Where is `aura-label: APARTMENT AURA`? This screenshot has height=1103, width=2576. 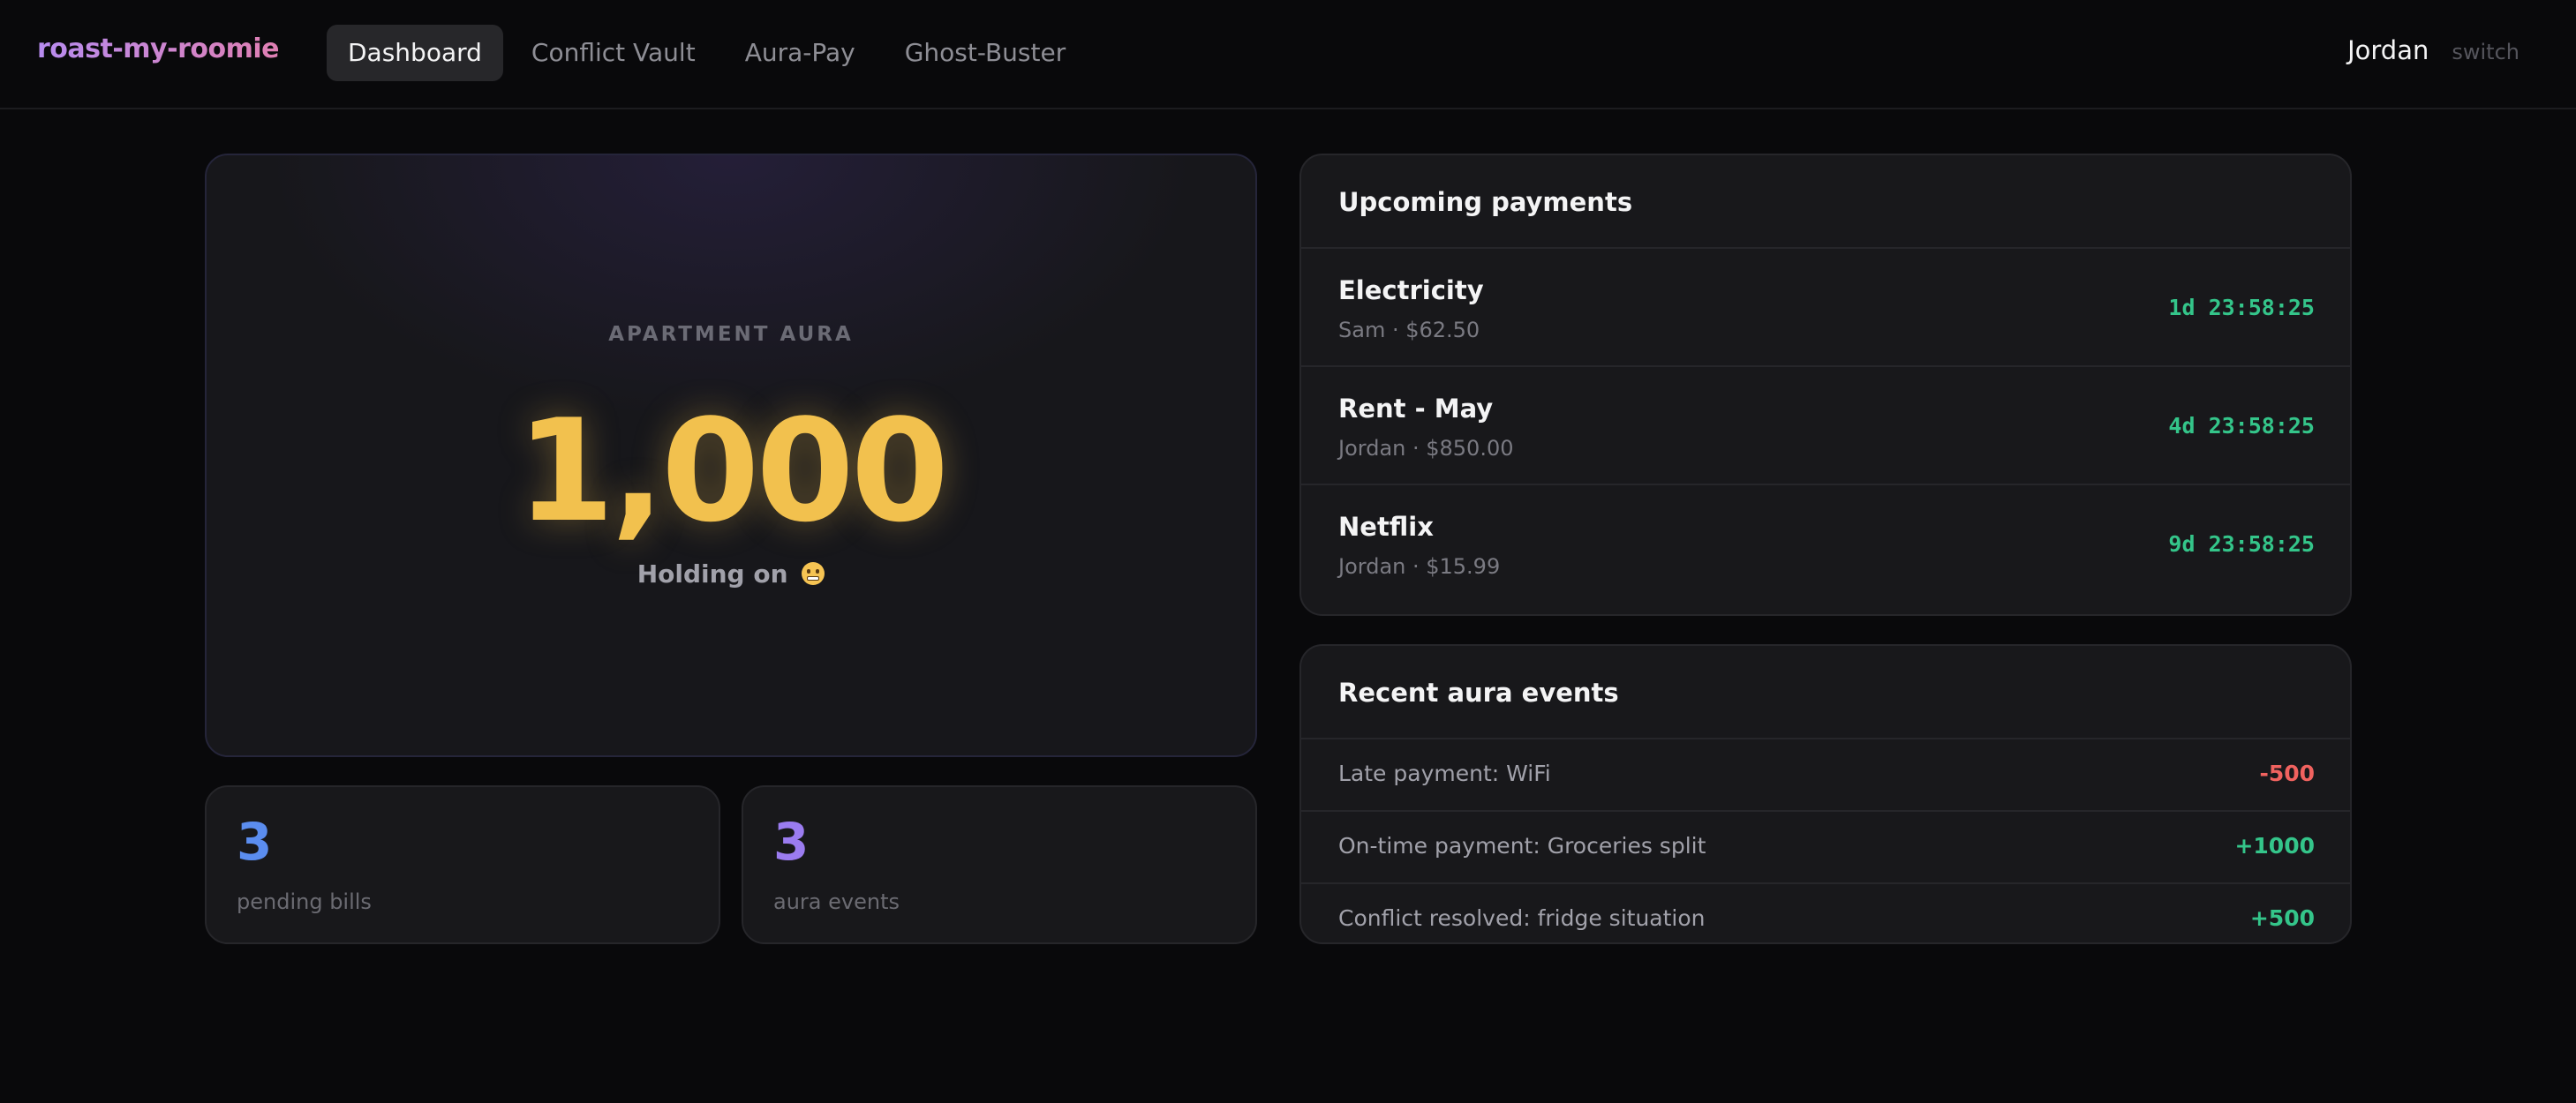
aura-label: APARTMENT AURA is located at coordinates (731, 334).